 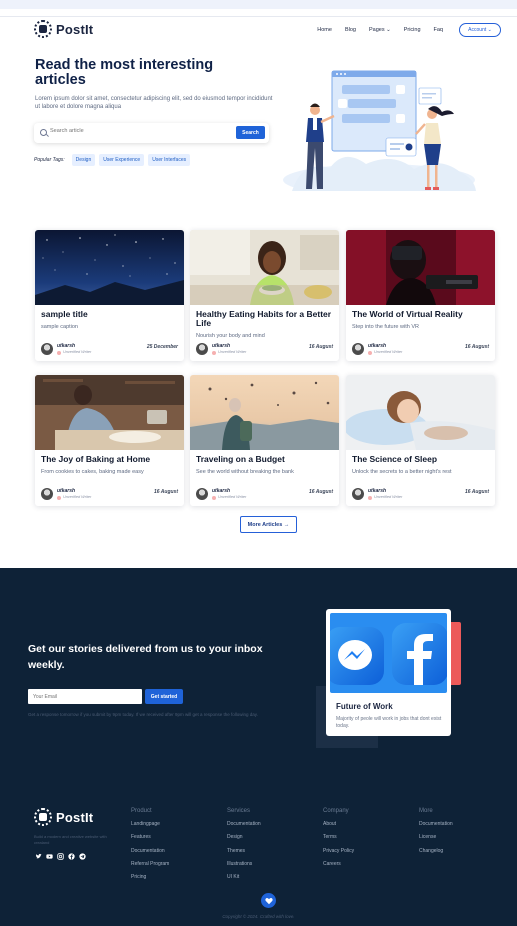 I want to click on footer-link: Features, so click(x=150, y=837).